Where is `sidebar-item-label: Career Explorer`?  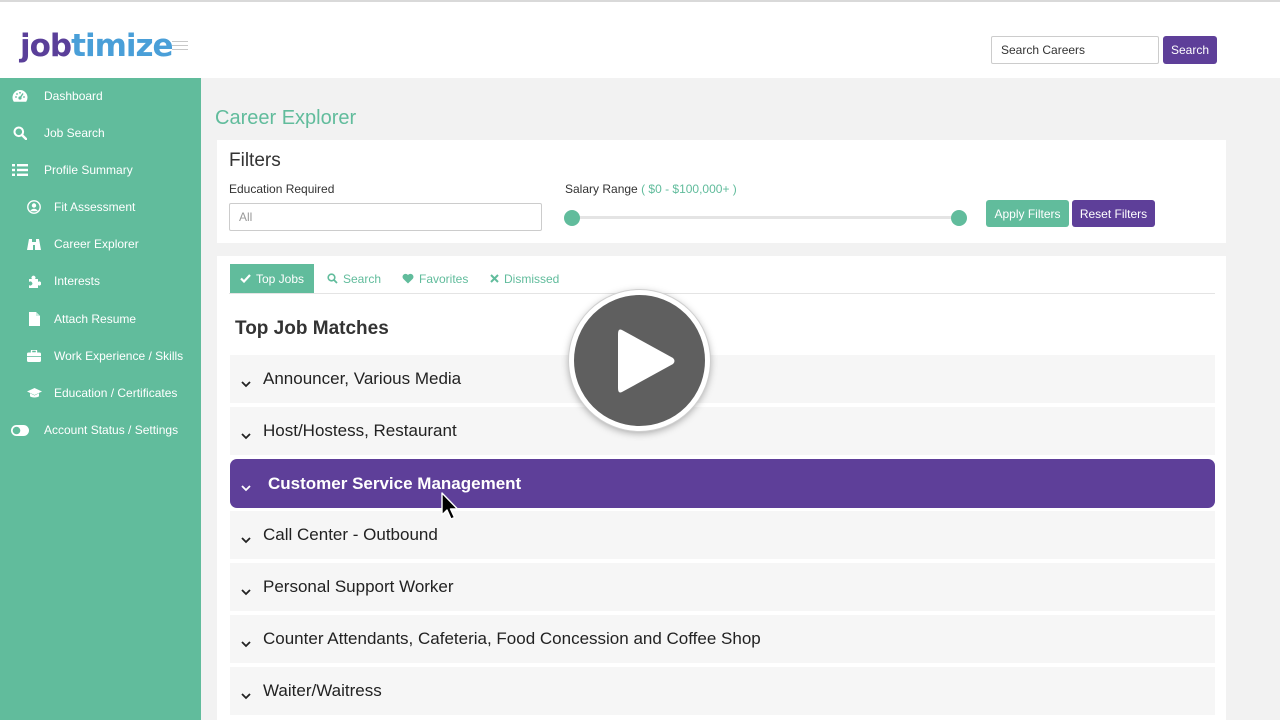
sidebar-item-label: Career Explorer is located at coordinates (96, 244).